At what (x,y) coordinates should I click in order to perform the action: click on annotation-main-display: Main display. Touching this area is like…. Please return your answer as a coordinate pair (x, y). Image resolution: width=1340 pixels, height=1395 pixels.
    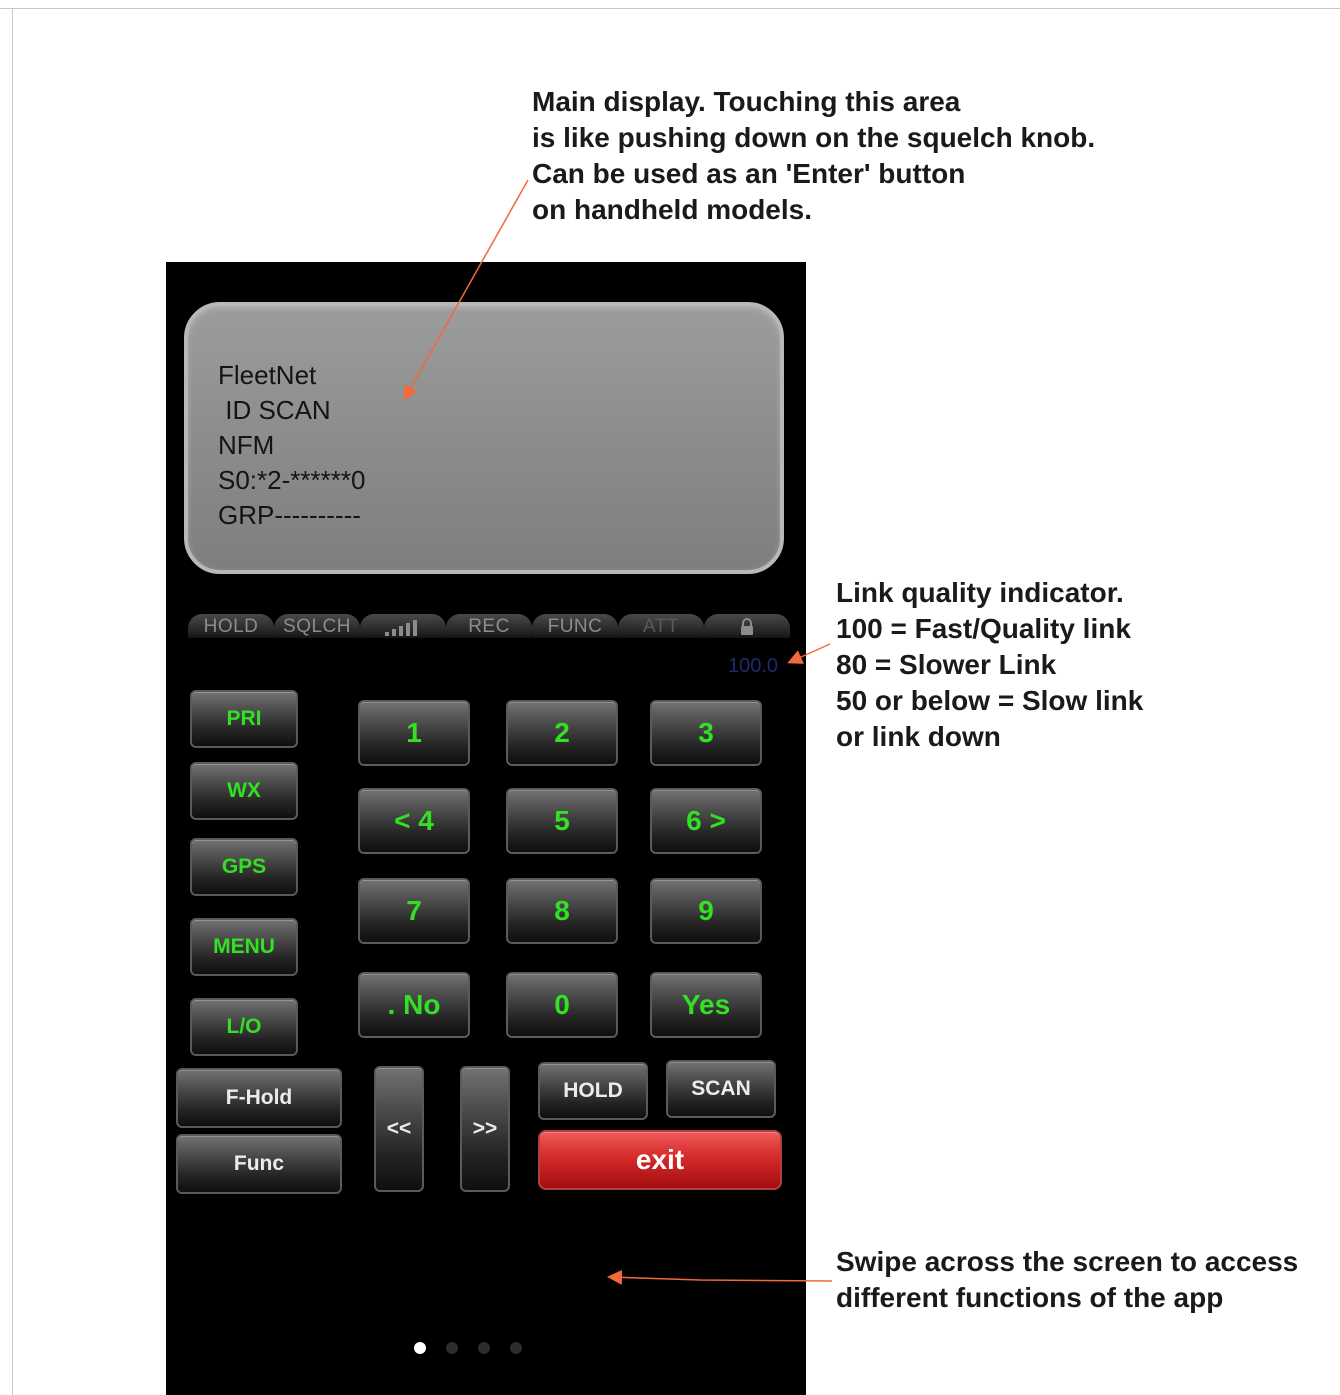
    Looking at the image, I should click on (813, 156).